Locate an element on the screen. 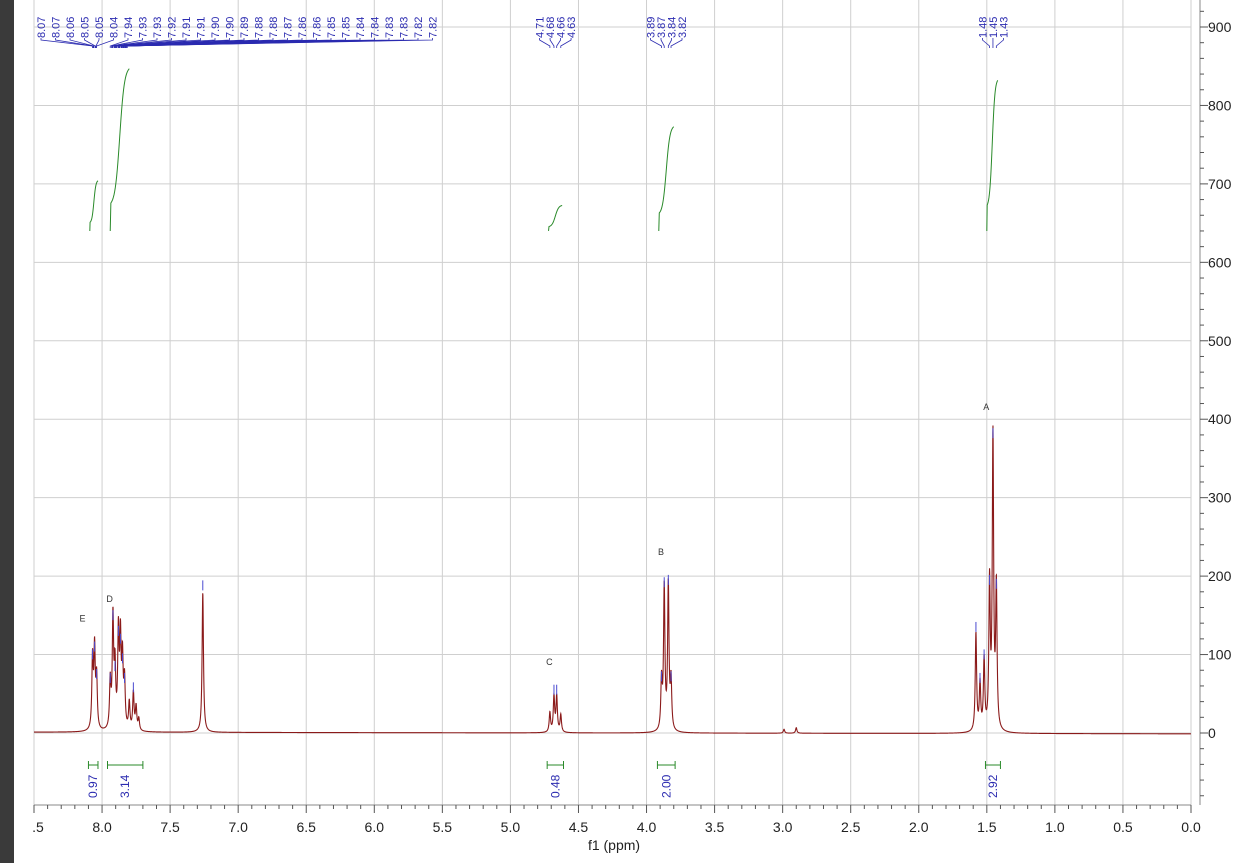 This screenshot has width=1246, height=863. y-tick-label: 300 is located at coordinates (1220, 498).